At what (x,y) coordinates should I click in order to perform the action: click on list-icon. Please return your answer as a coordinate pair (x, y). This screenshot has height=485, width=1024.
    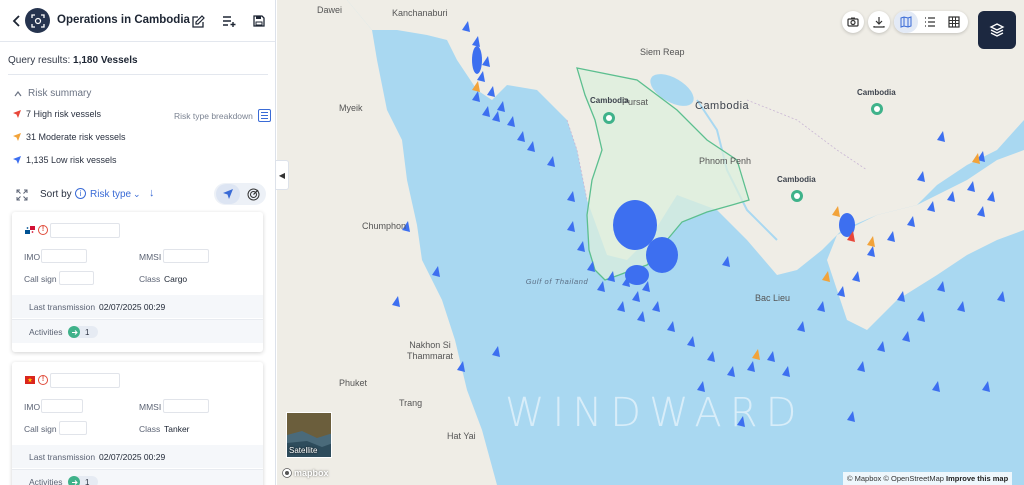
    Looking at the image, I should click on (930, 22).